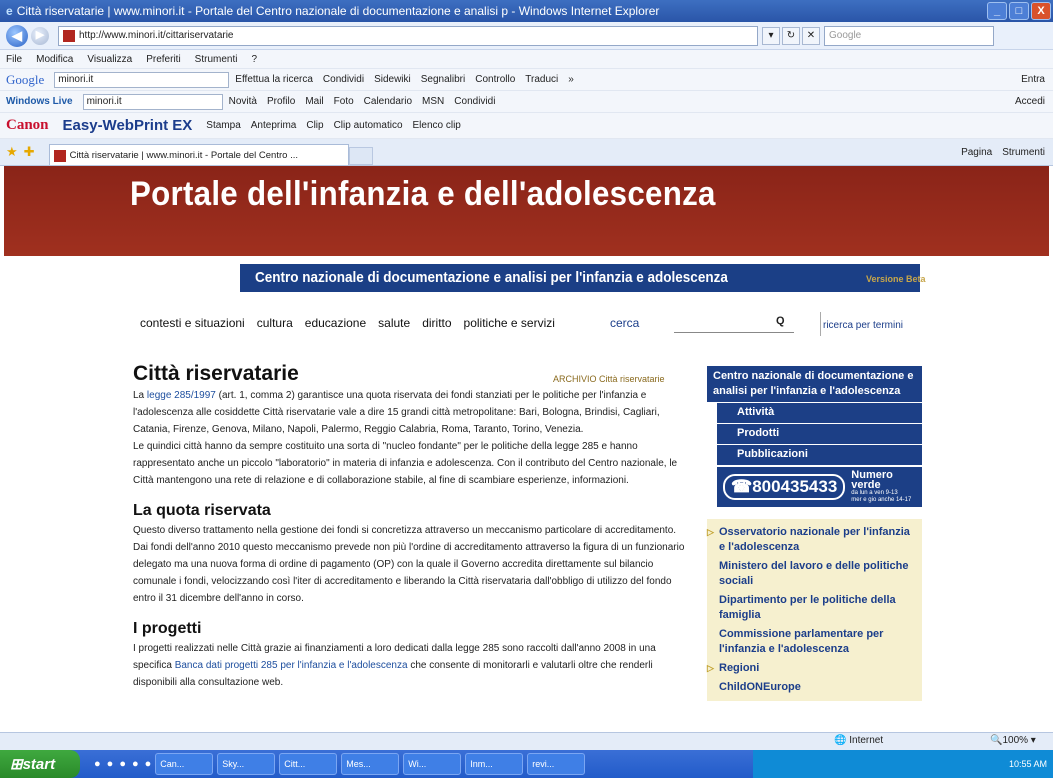 This screenshot has width=1053, height=778. Describe the element at coordinates (156, 35) in the screenshot. I see `address-url: http://www.minori.it/cittariservatarie` at that location.